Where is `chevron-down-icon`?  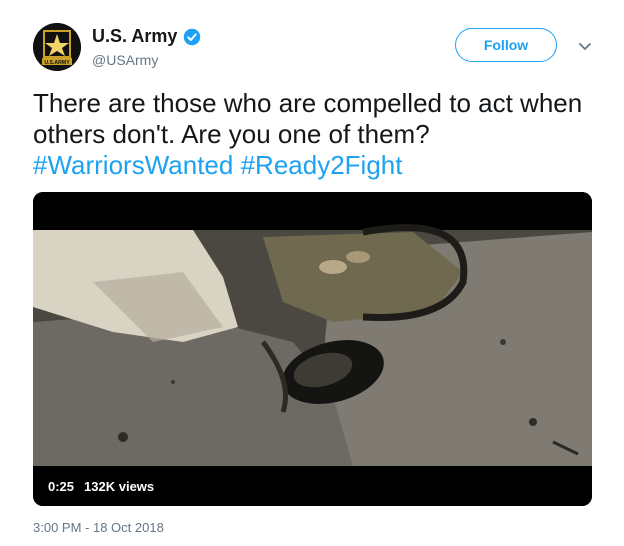 chevron-down-icon is located at coordinates (585, 46).